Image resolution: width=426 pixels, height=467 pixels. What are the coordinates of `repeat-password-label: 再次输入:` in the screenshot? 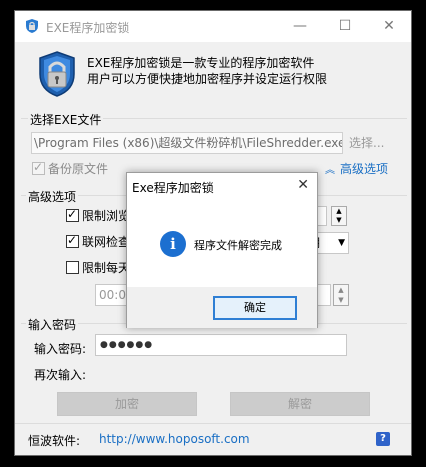 It's located at (60, 375).